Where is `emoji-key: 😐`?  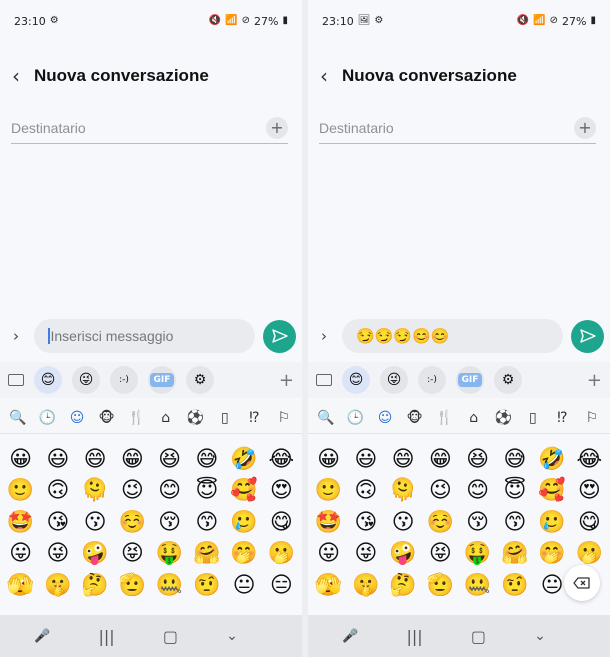 emoji-key: 😐 is located at coordinates (244, 586).